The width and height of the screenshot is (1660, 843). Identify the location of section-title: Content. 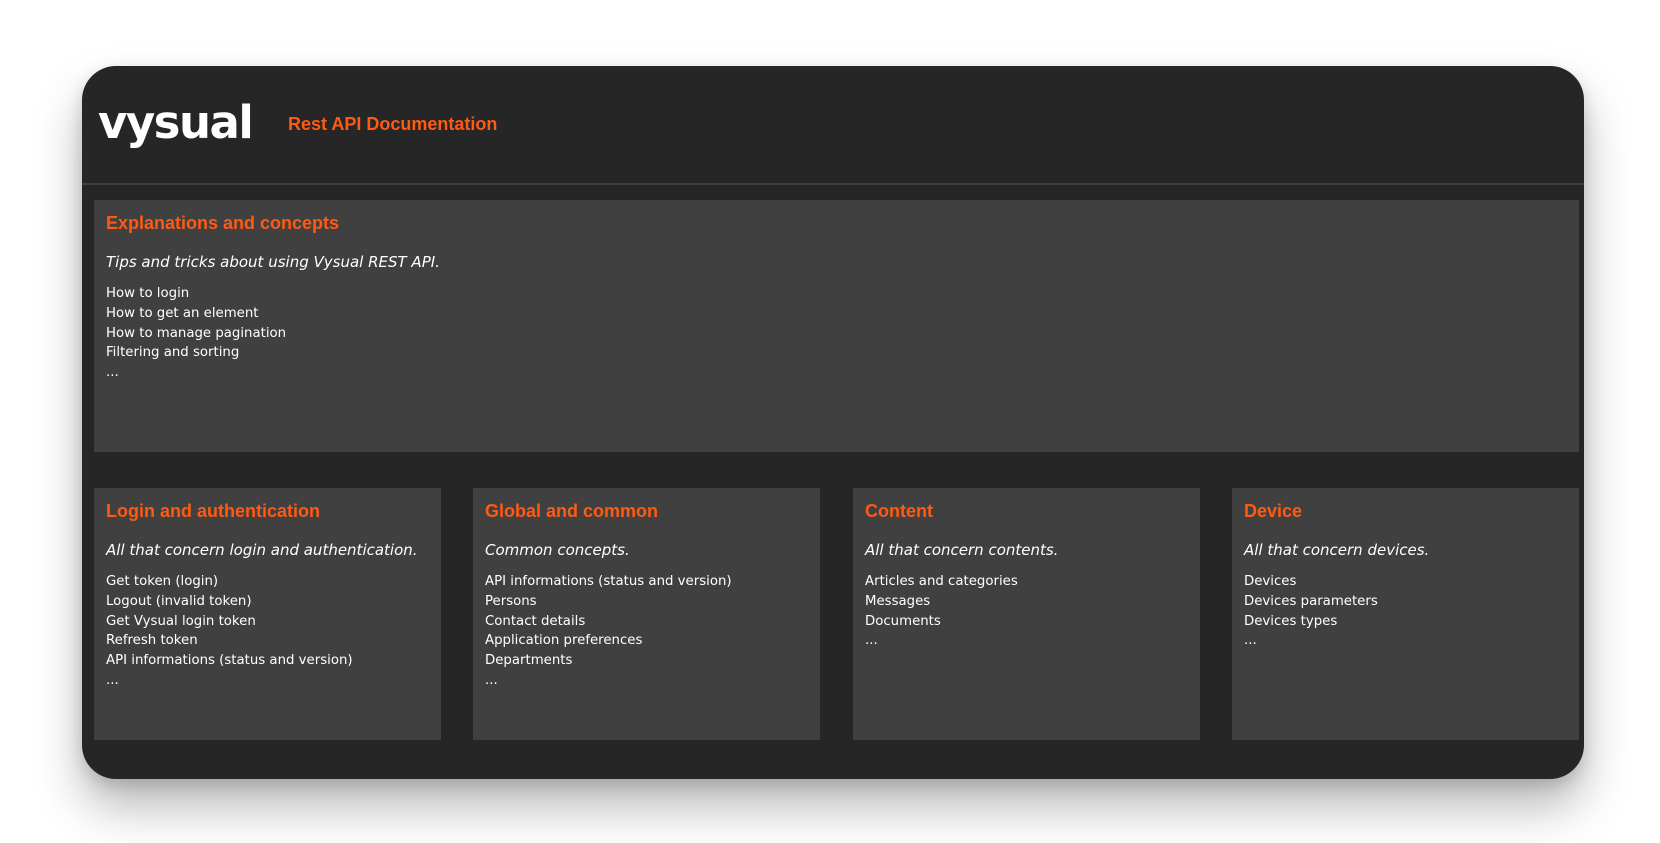
(1026, 511).